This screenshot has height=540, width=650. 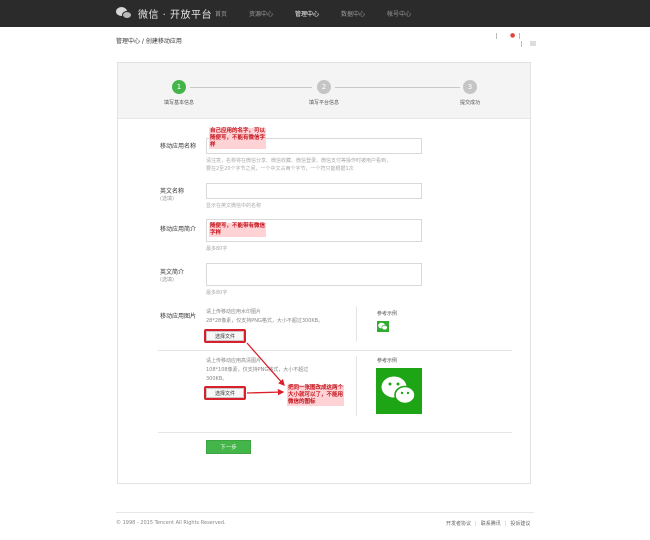 What do you see at coordinates (234, 312) in the screenshot?
I see `small-image-text-1: 请上传移动应用水印图片` at bounding box center [234, 312].